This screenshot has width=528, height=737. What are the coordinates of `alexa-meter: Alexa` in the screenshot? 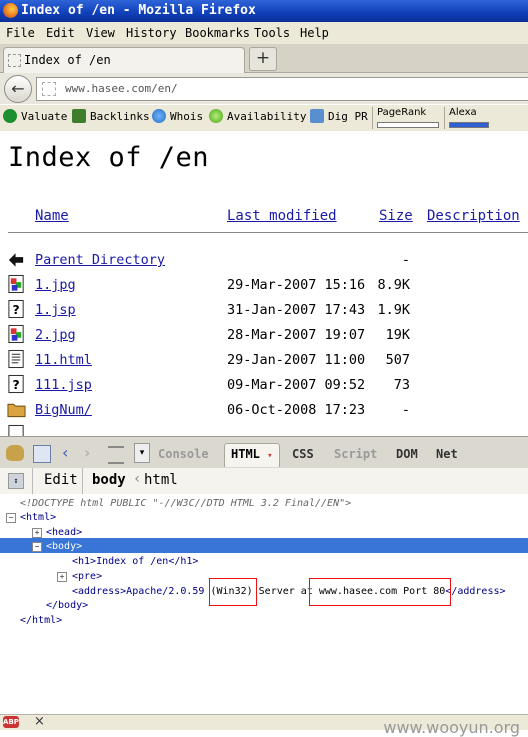 It's located at (477, 118).